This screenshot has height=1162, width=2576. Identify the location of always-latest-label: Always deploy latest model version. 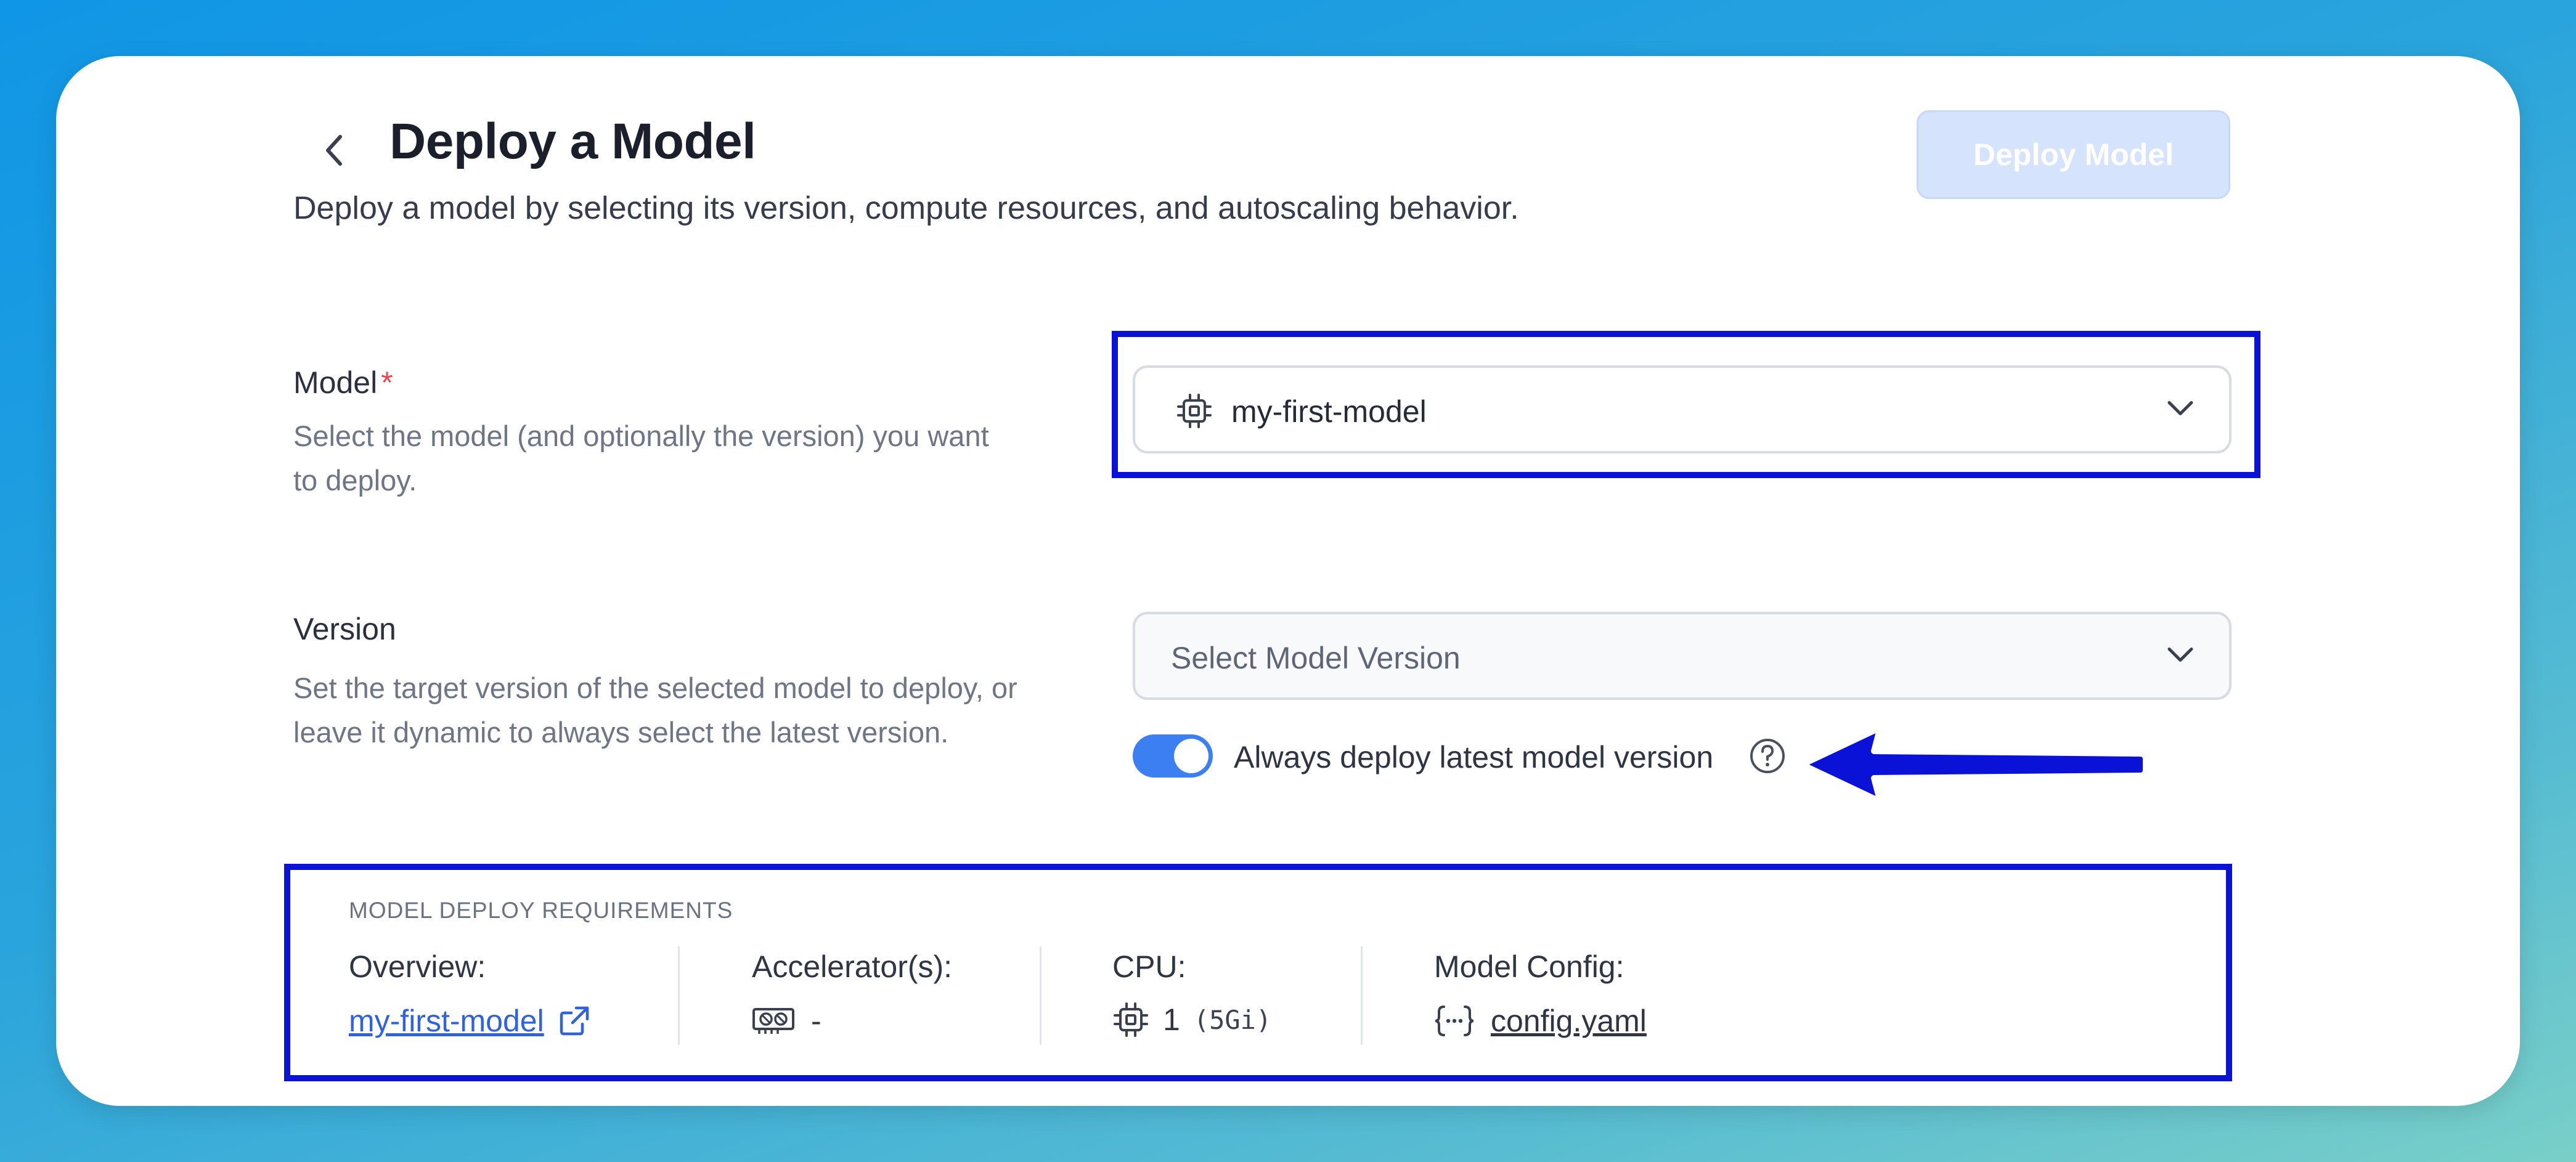
(1474, 757).